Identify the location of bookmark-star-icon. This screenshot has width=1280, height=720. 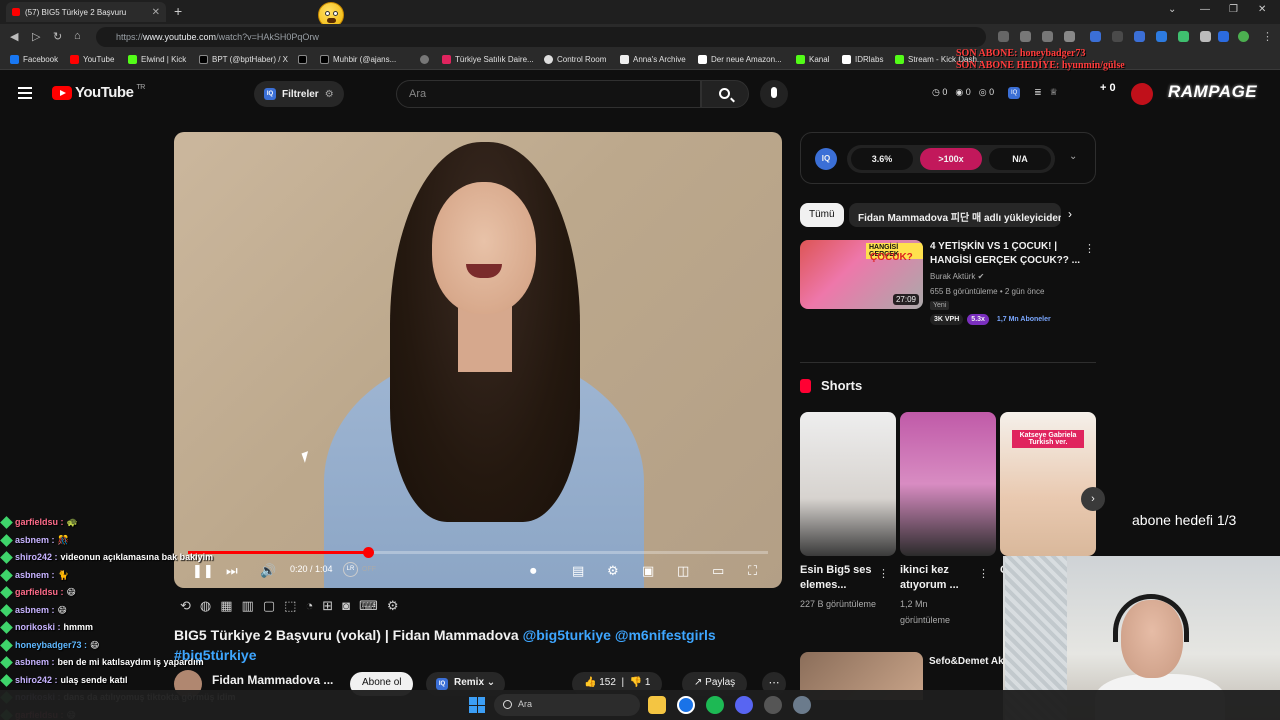
(1069, 36).